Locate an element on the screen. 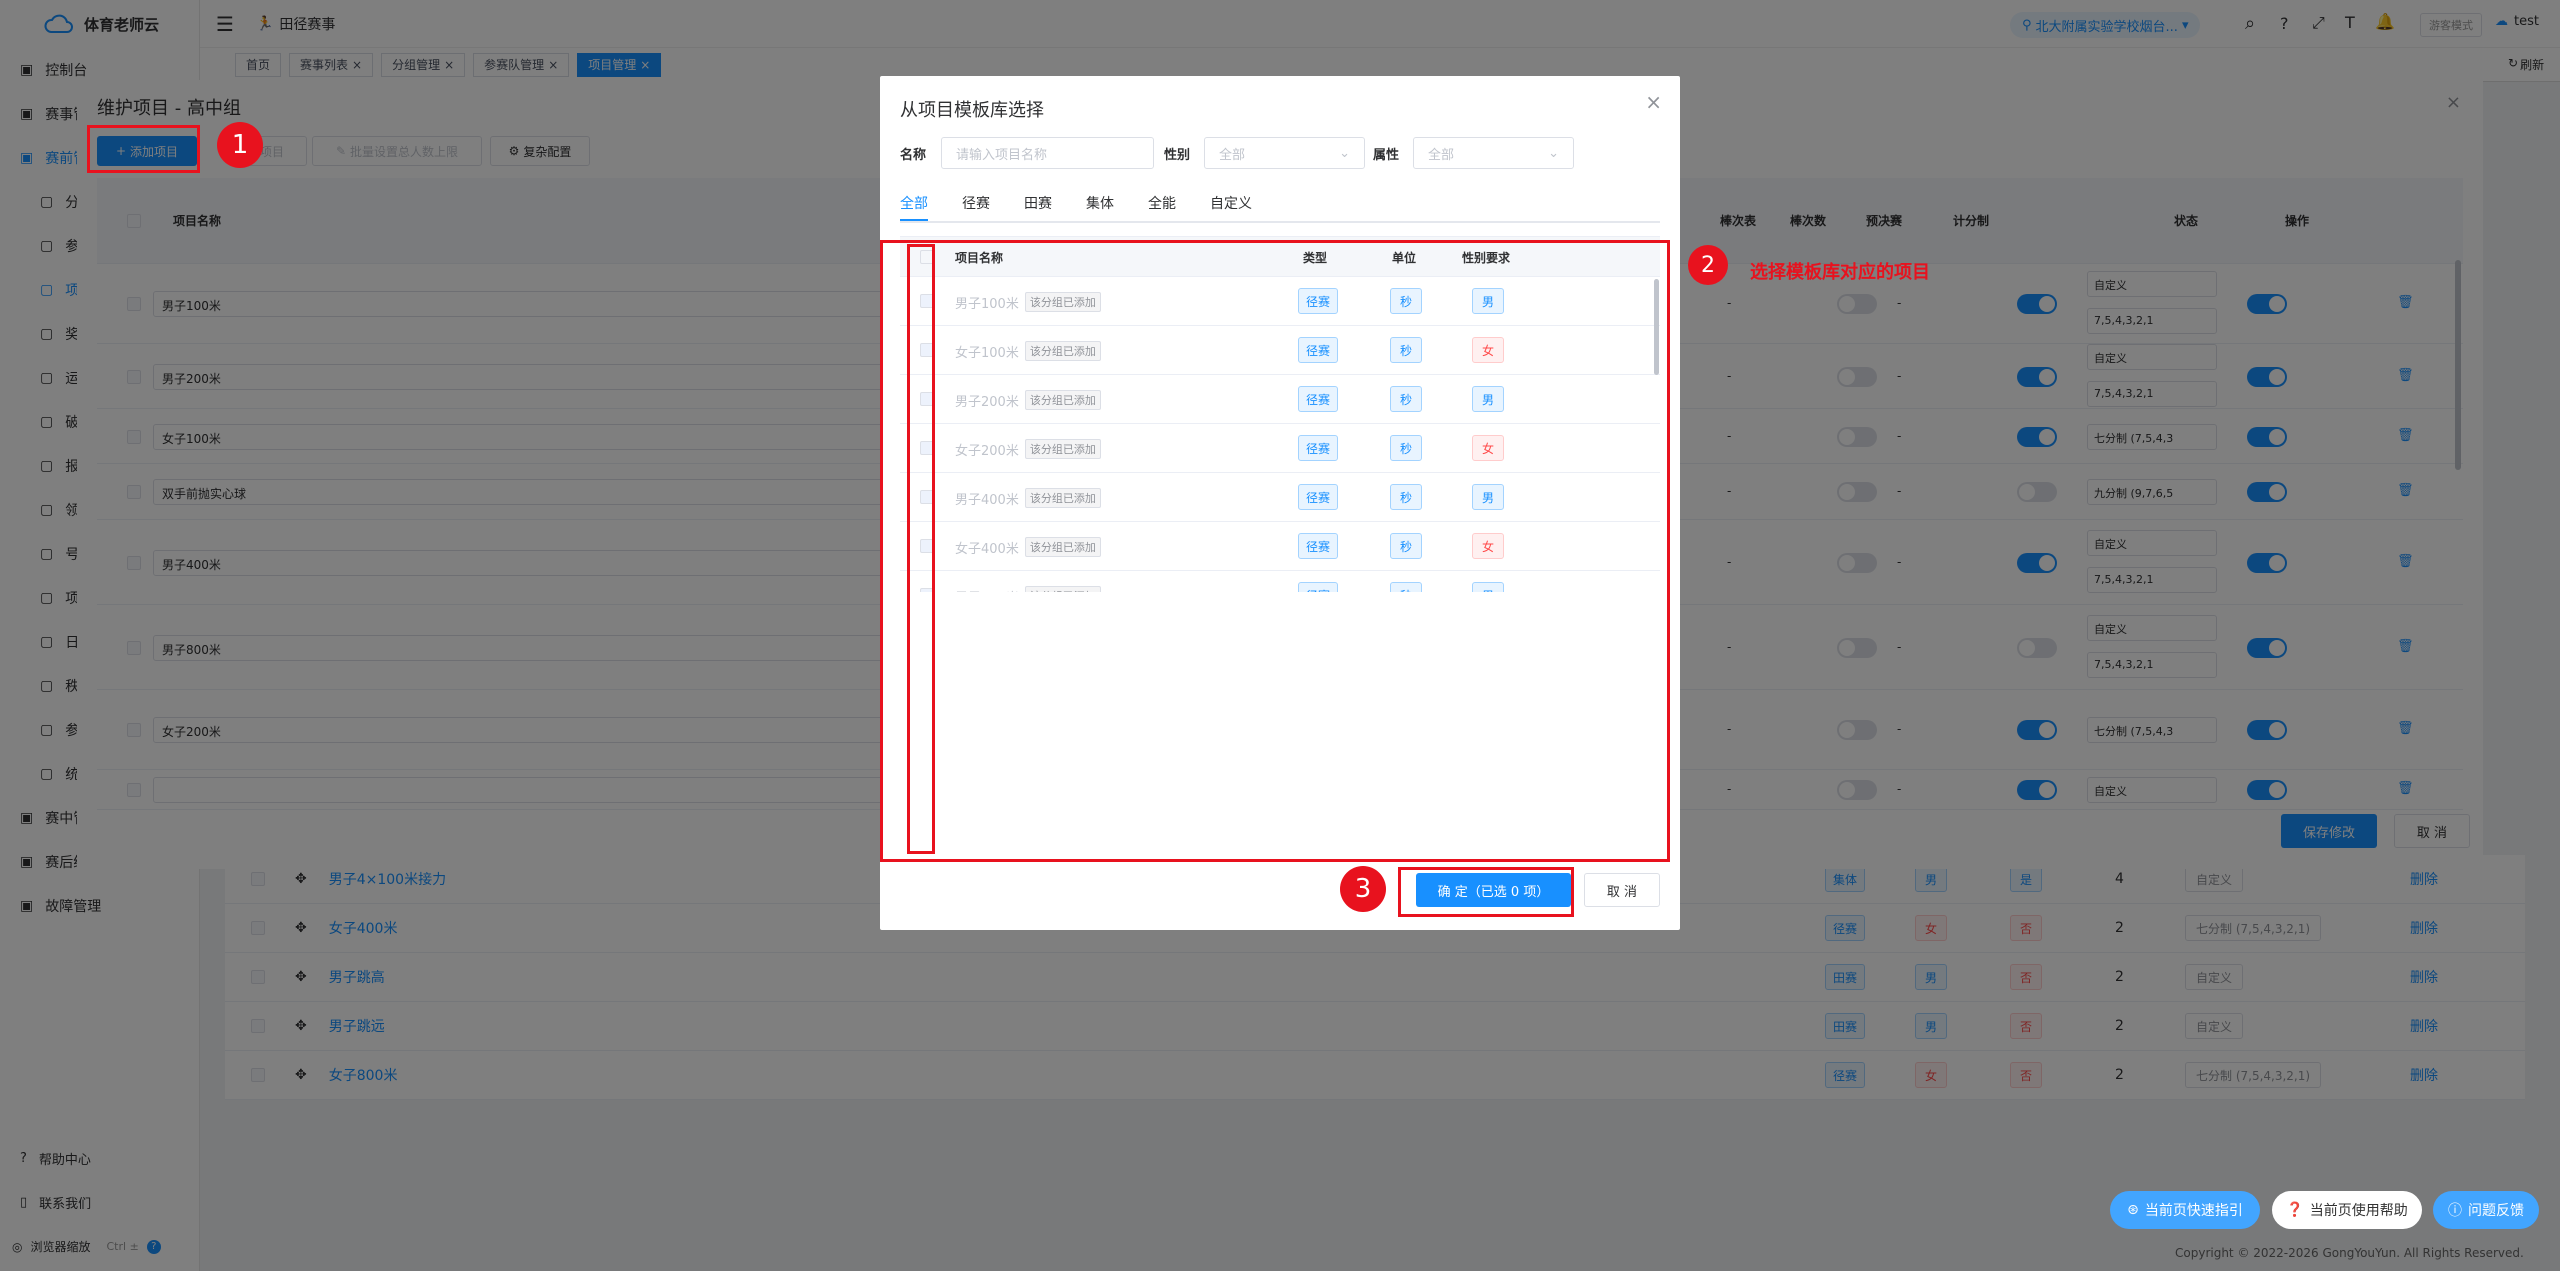 This screenshot has width=2560, height=1271. filter-sex-select: 全部 ⌄ is located at coordinates (1284, 153).